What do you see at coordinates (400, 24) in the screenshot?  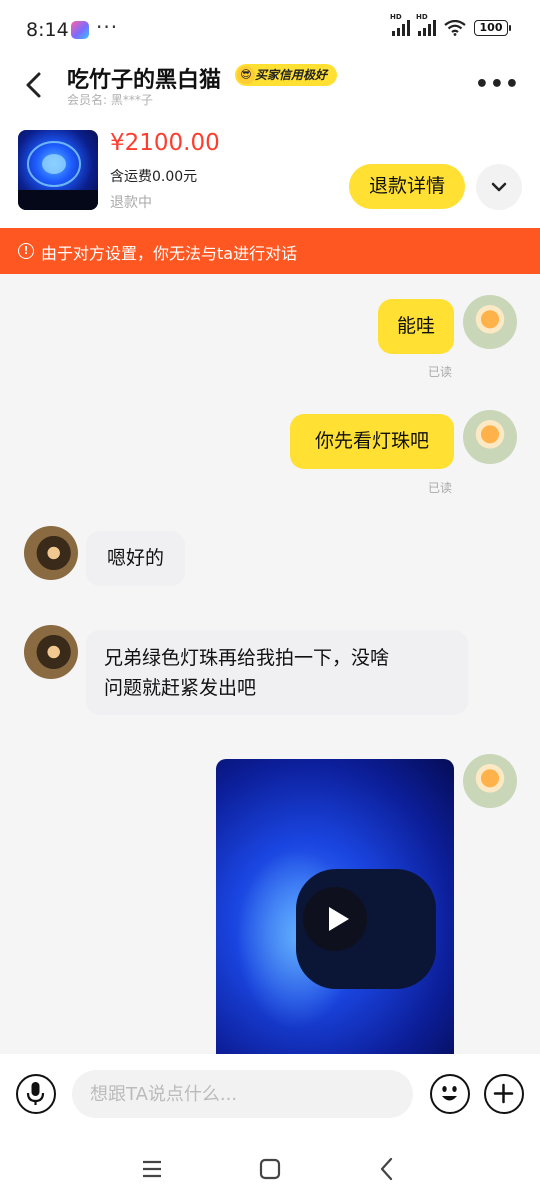 I see `signal-icon: HD` at bounding box center [400, 24].